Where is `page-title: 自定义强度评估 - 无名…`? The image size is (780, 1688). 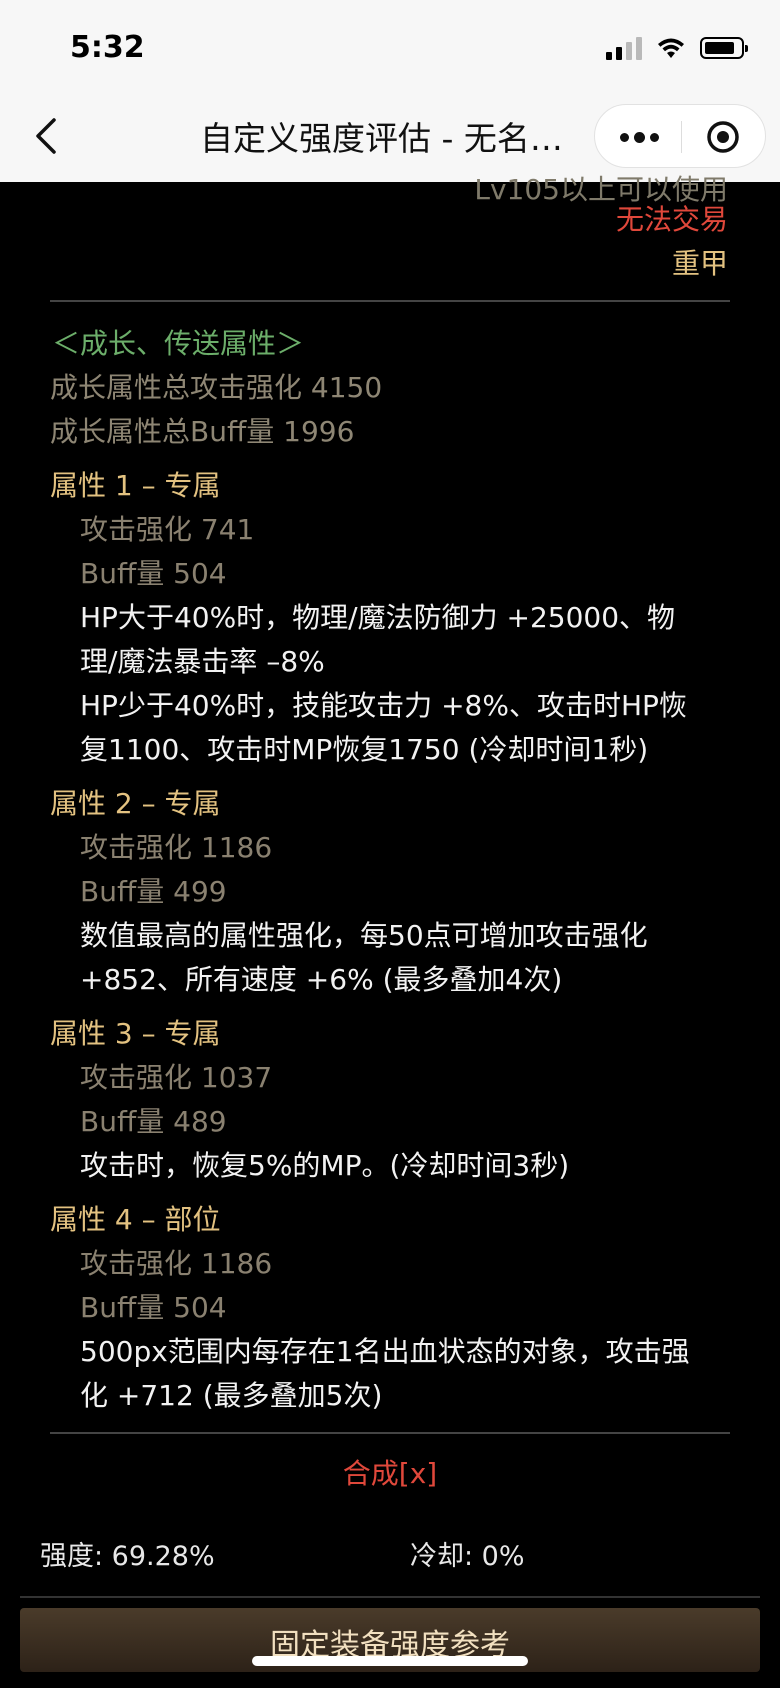 page-title: 自定义强度评估 - 无名… is located at coordinates (381, 138).